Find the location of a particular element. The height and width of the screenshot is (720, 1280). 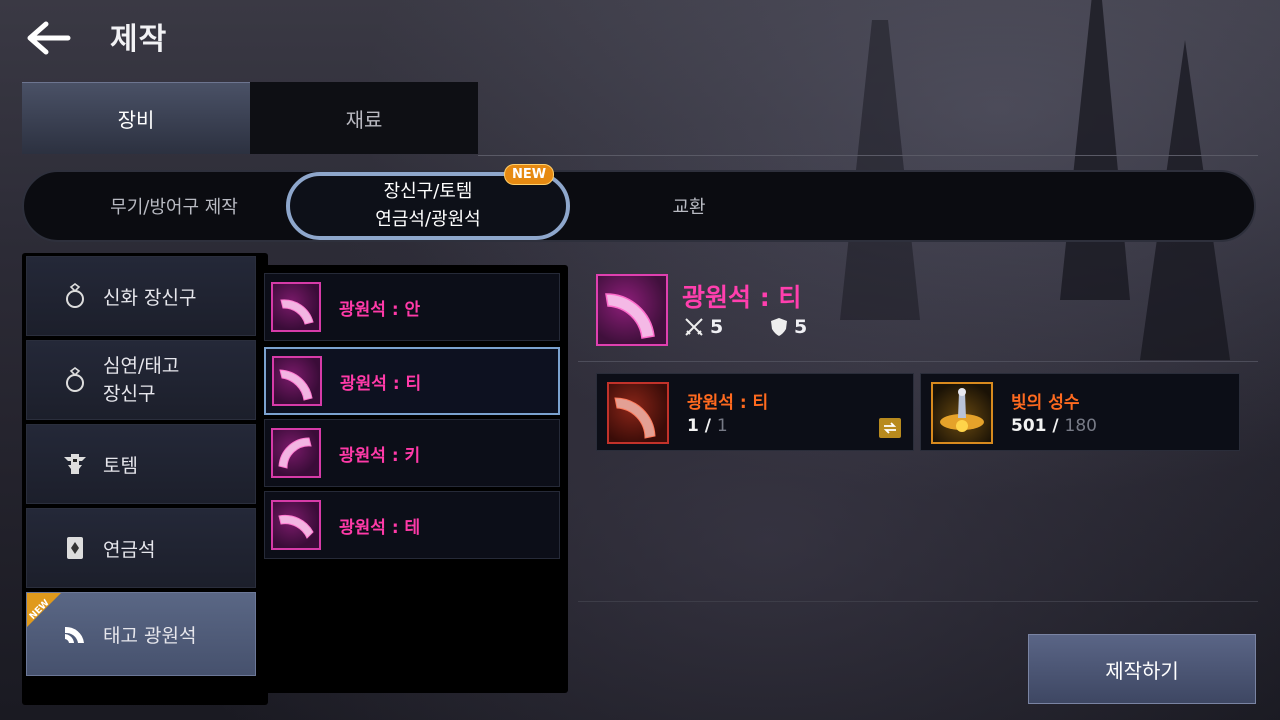

category-panel: 신화 장신구 심연/태고 장신구 토템 연금석 NEW 태고 광원석 is located at coordinates (145, 479).